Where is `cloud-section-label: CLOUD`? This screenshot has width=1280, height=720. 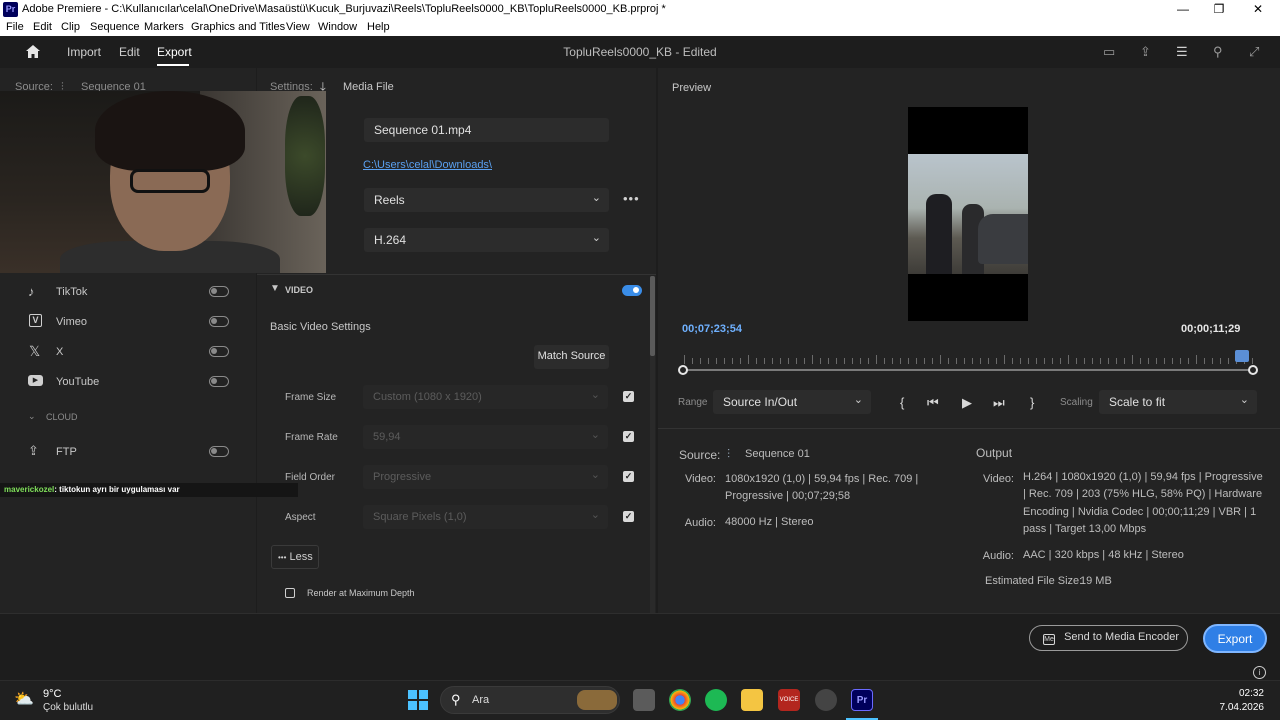 cloud-section-label: CLOUD is located at coordinates (62, 417).